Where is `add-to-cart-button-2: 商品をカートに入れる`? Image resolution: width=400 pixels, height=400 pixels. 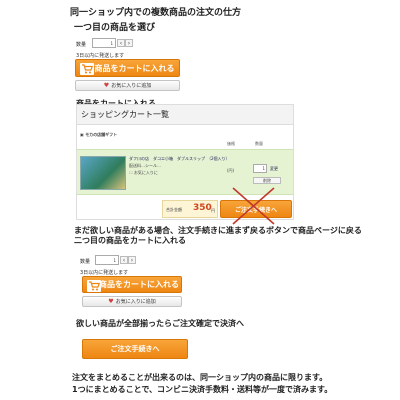
add-to-cart-button-2: 商品をカートに入れる is located at coordinates (132, 284).